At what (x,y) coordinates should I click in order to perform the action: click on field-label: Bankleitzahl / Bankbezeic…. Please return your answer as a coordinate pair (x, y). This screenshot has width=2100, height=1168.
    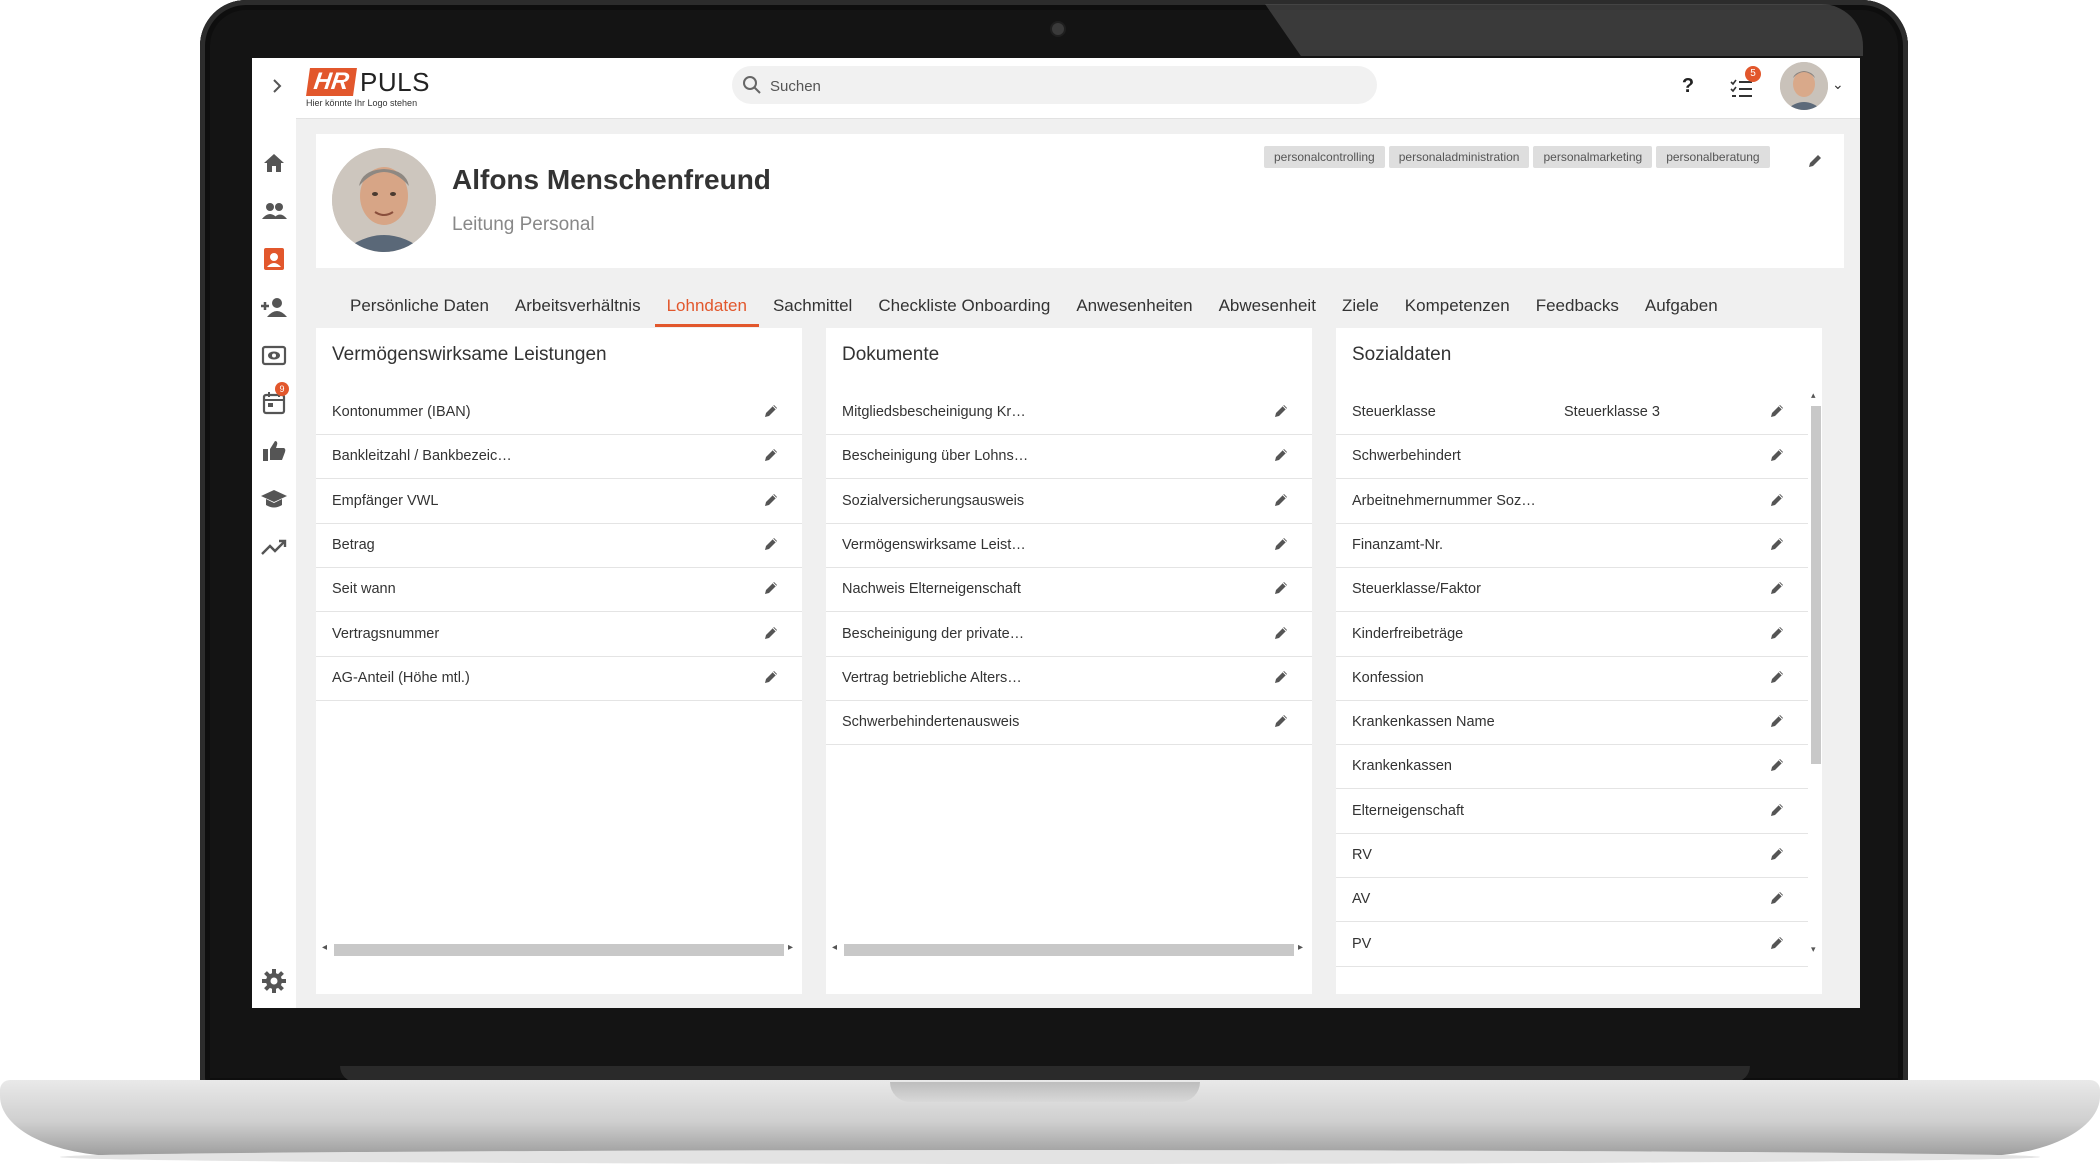
    Looking at the image, I should click on (422, 456).